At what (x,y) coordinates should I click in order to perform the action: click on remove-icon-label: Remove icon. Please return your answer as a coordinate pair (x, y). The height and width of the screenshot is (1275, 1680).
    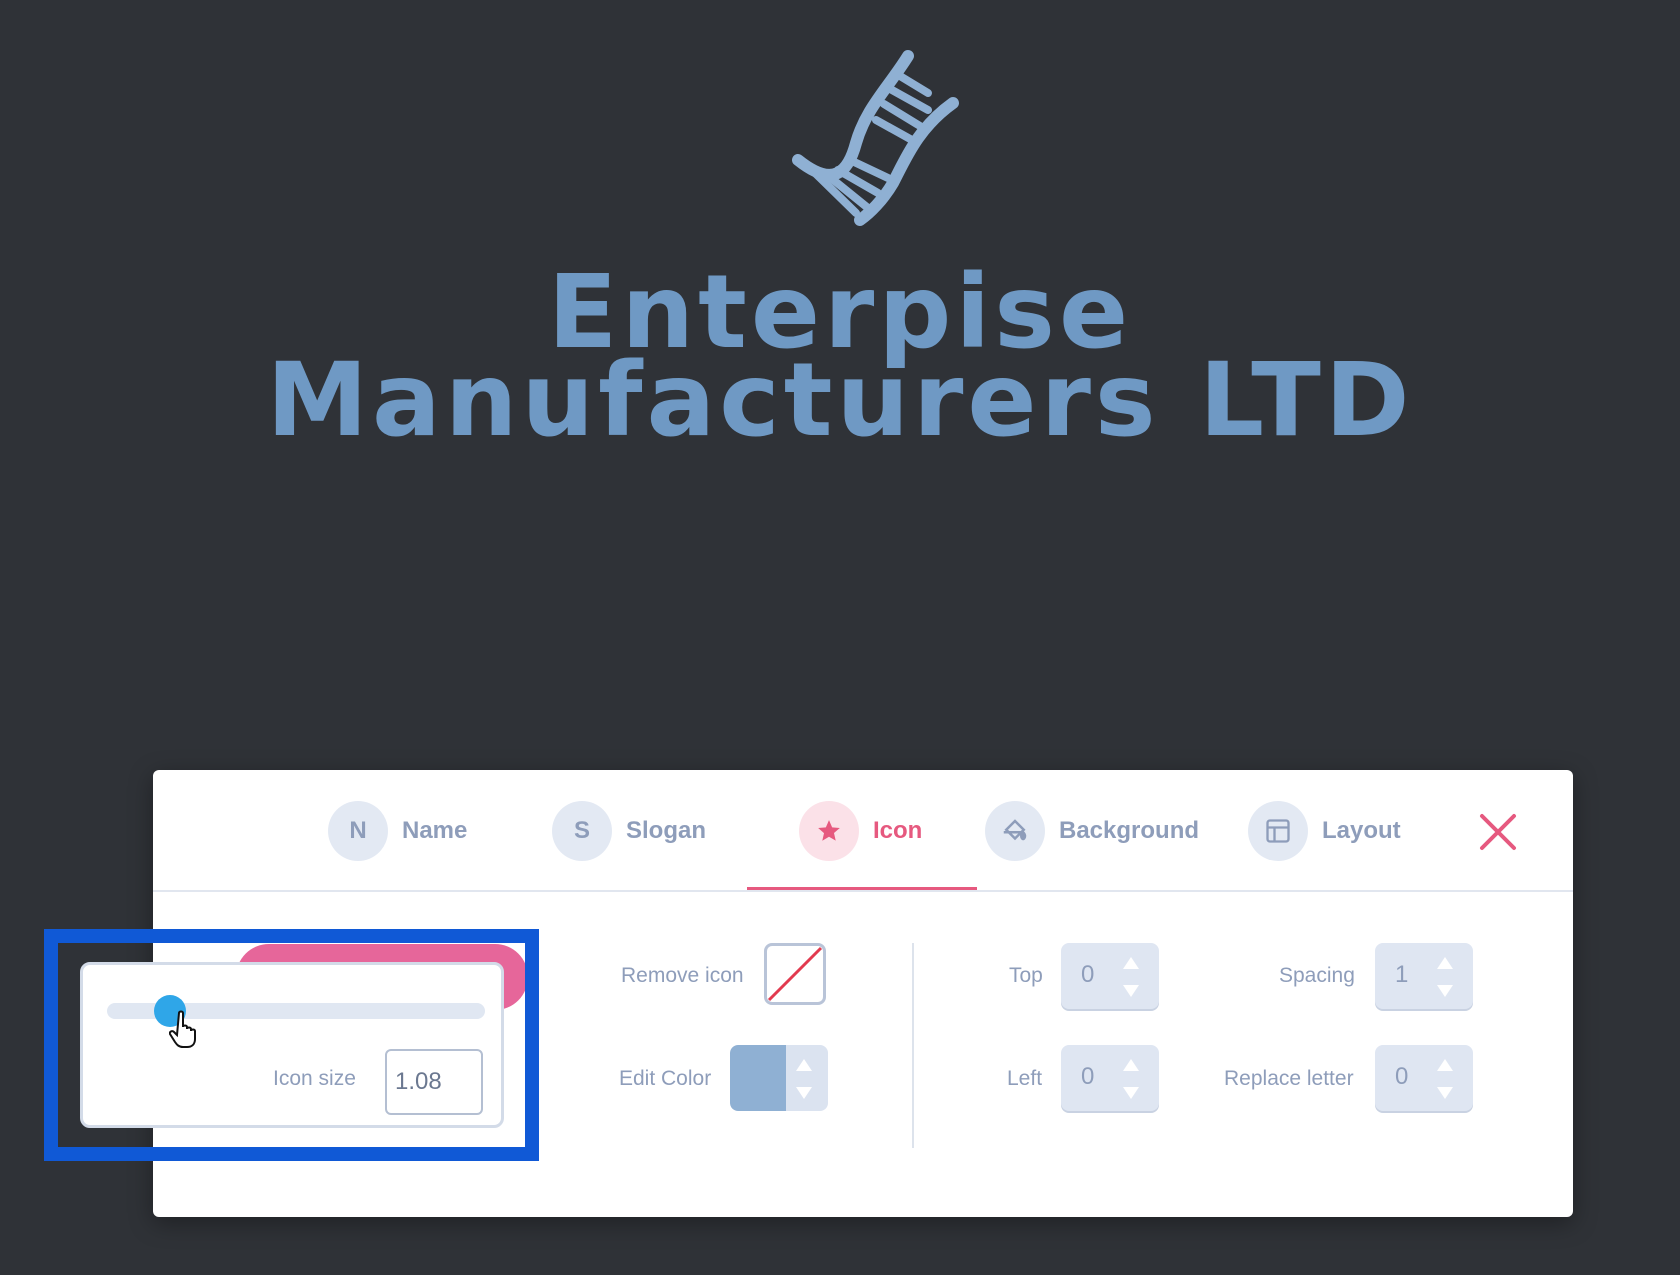
    Looking at the image, I should click on (682, 975).